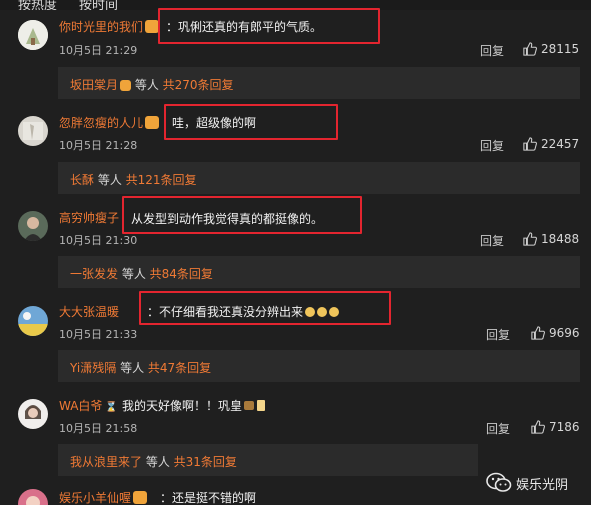 The height and width of the screenshot is (505, 591). What do you see at coordinates (93, 368) in the screenshot?
I see `sub-reply-user: Yi潇残隔` at bounding box center [93, 368].